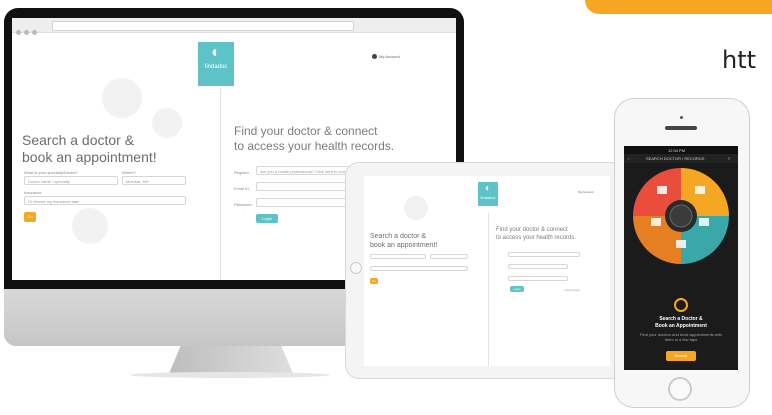 The height and width of the screenshot is (415, 772). Describe the element at coordinates (544, 254) in the screenshot. I see `register-field` at that location.